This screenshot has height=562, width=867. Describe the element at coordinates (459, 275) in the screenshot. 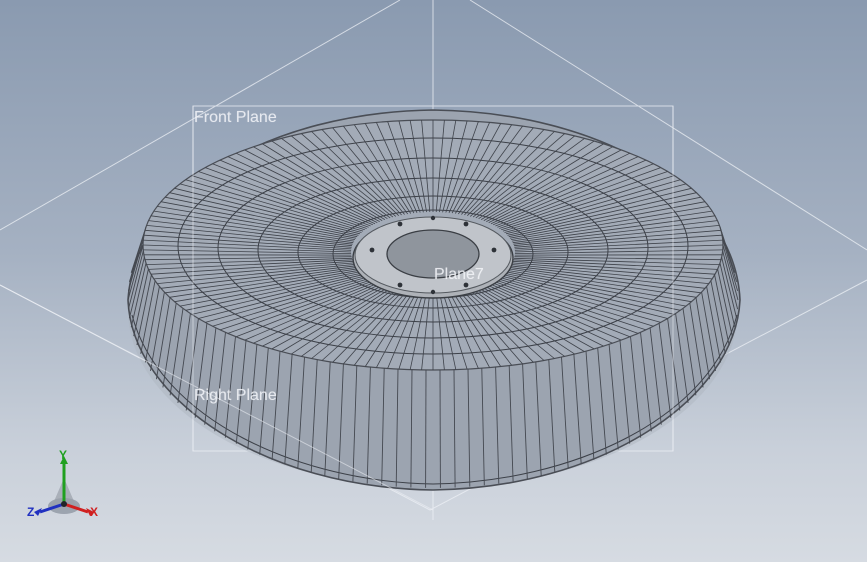

I see `plane7-label: Plane7` at that location.